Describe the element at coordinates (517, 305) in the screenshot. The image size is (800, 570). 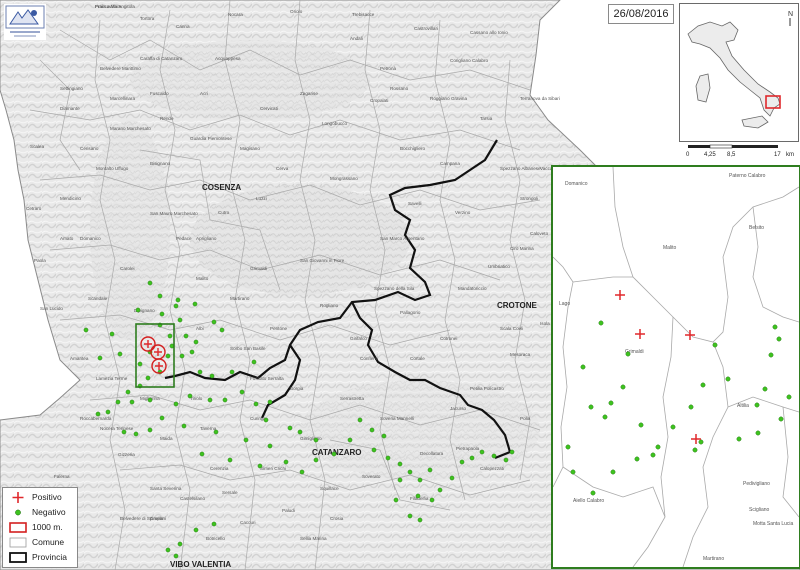
I see `label-crotone: CROTONE` at that location.